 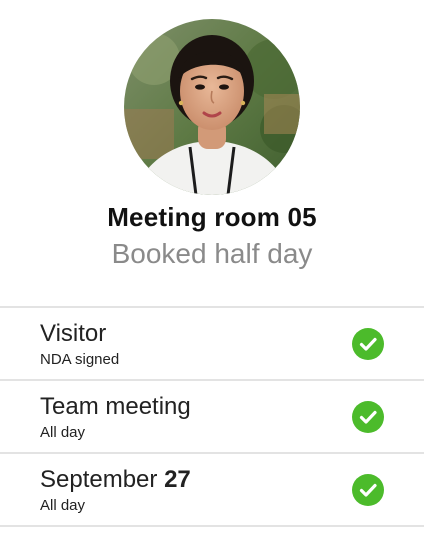 I want to click on list-item-team-meeting: Team meeting All day, so click(x=212, y=417).